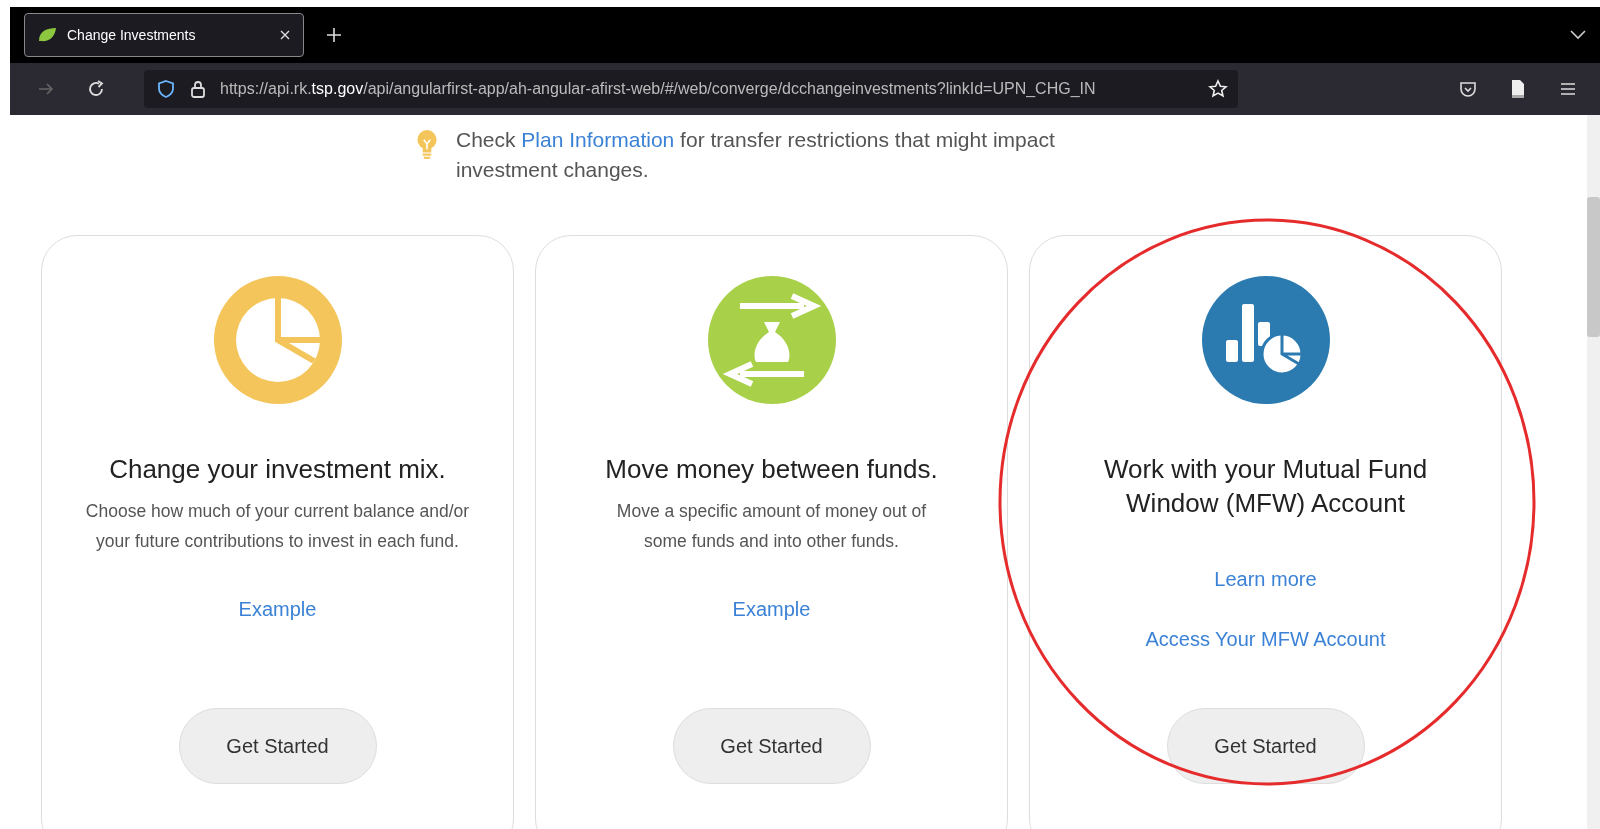 This screenshot has width=1600, height=829. I want to click on new-tab-icon, so click(334, 35).